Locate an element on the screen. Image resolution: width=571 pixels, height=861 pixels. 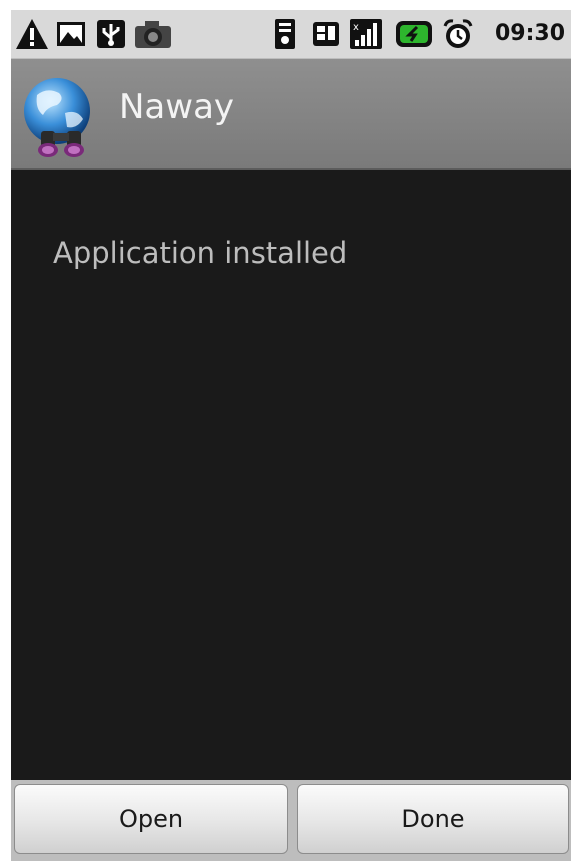
title-bar: Naway is located at coordinates (291, 114).